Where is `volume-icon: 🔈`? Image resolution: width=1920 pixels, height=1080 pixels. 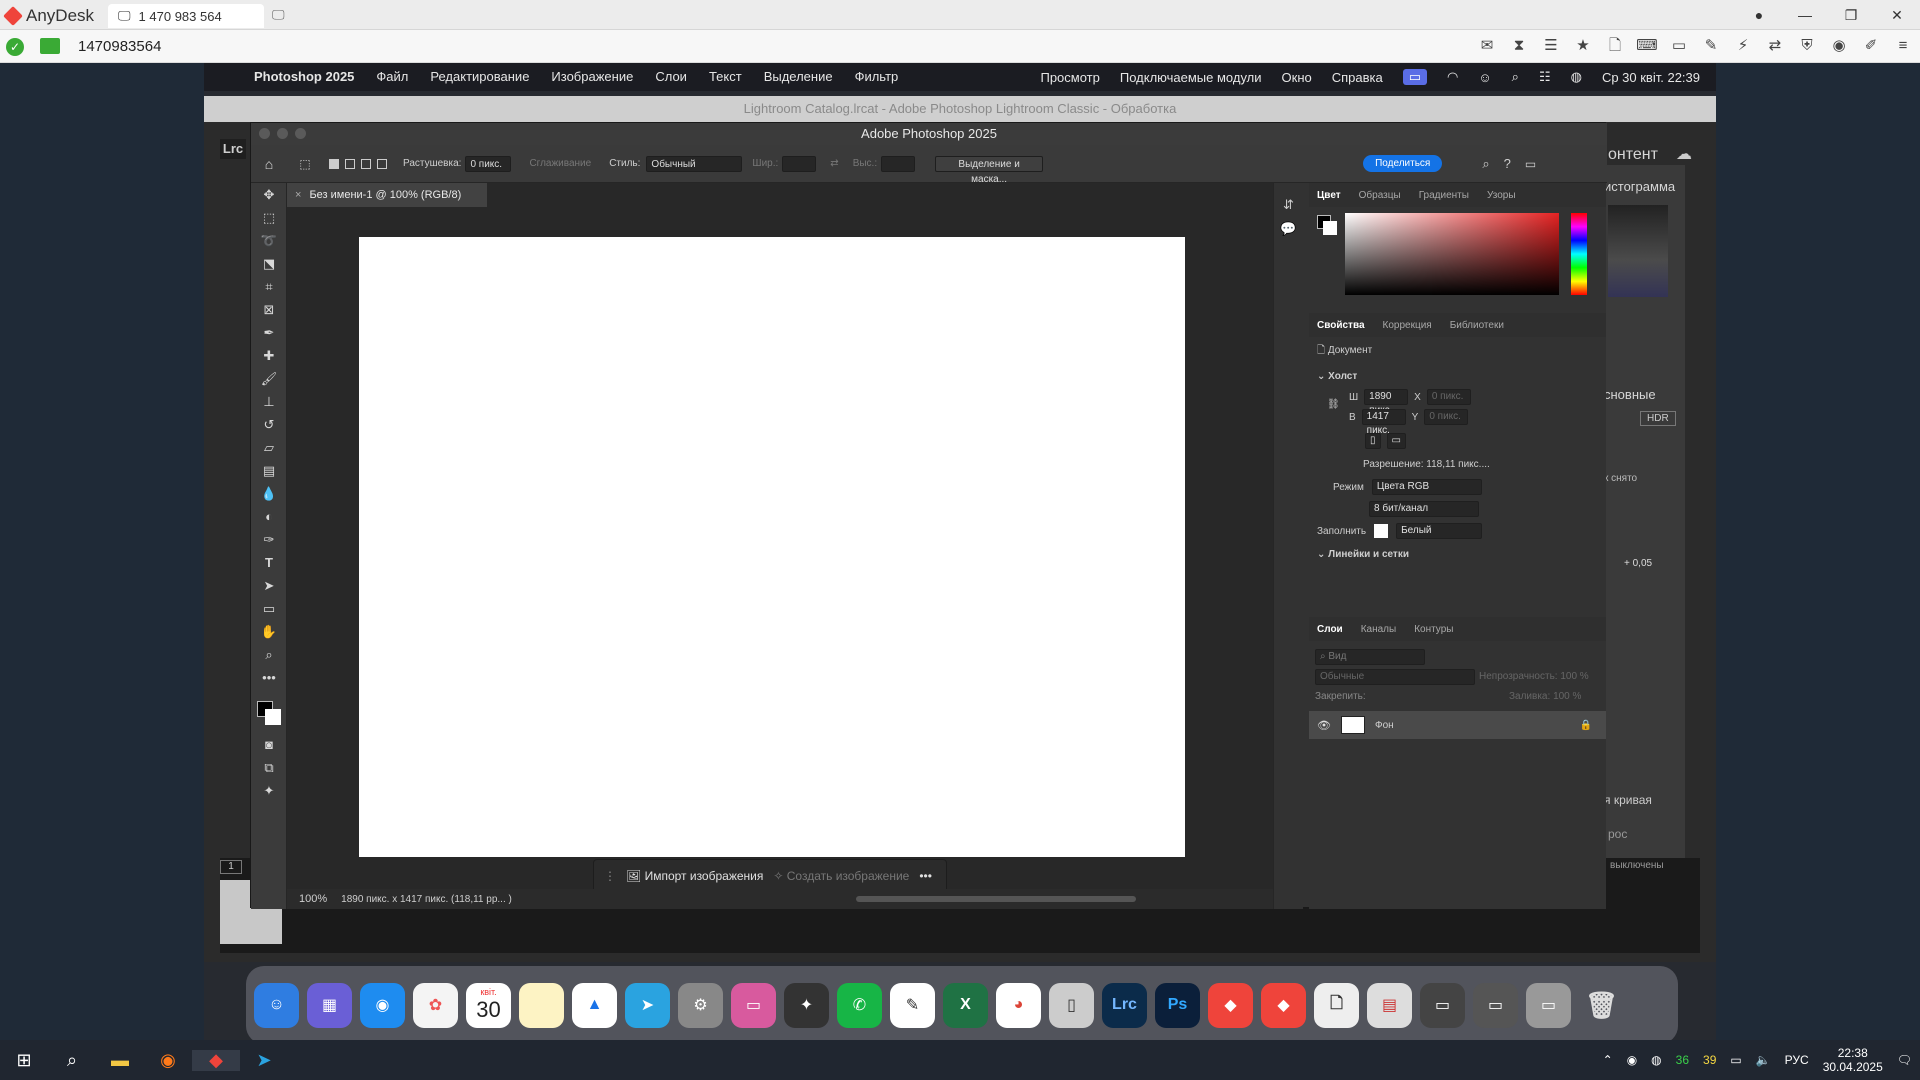 volume-icon: 🔈 is located at coordinates (1763, 1060).